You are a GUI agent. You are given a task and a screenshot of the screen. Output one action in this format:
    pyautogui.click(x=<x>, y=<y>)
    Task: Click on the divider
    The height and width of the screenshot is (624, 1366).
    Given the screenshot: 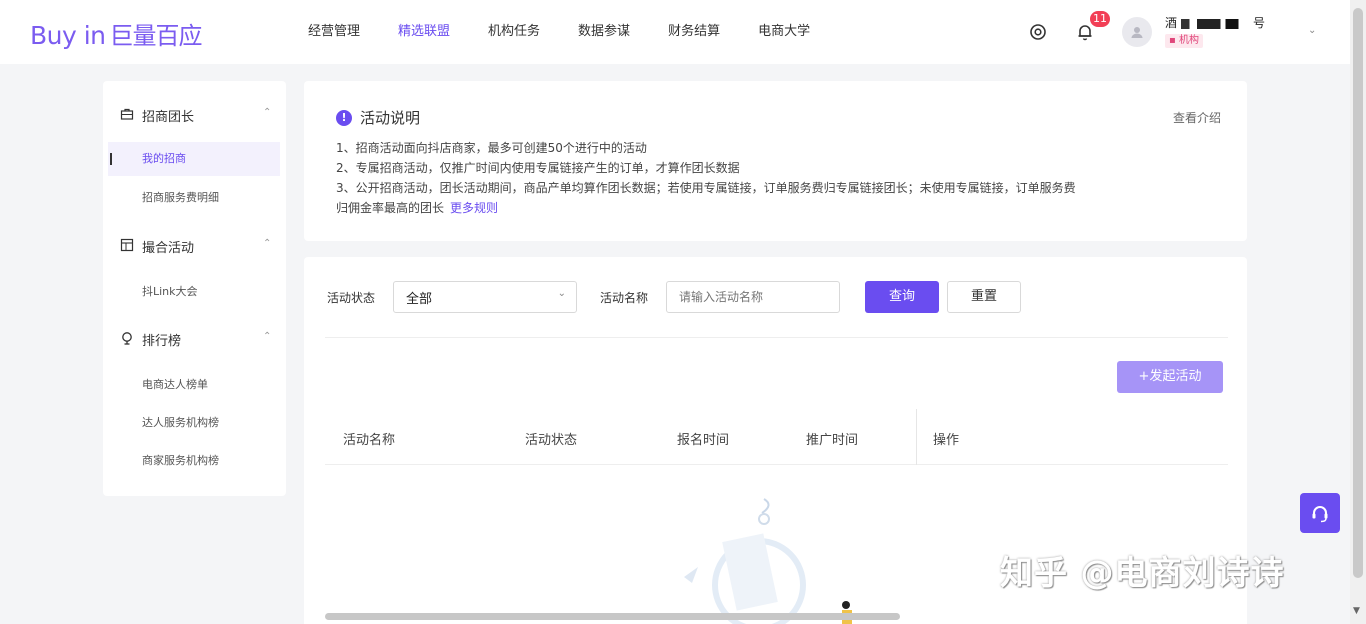 What is the action you would take?
    pyautogui.click(x=776, y=337)
    